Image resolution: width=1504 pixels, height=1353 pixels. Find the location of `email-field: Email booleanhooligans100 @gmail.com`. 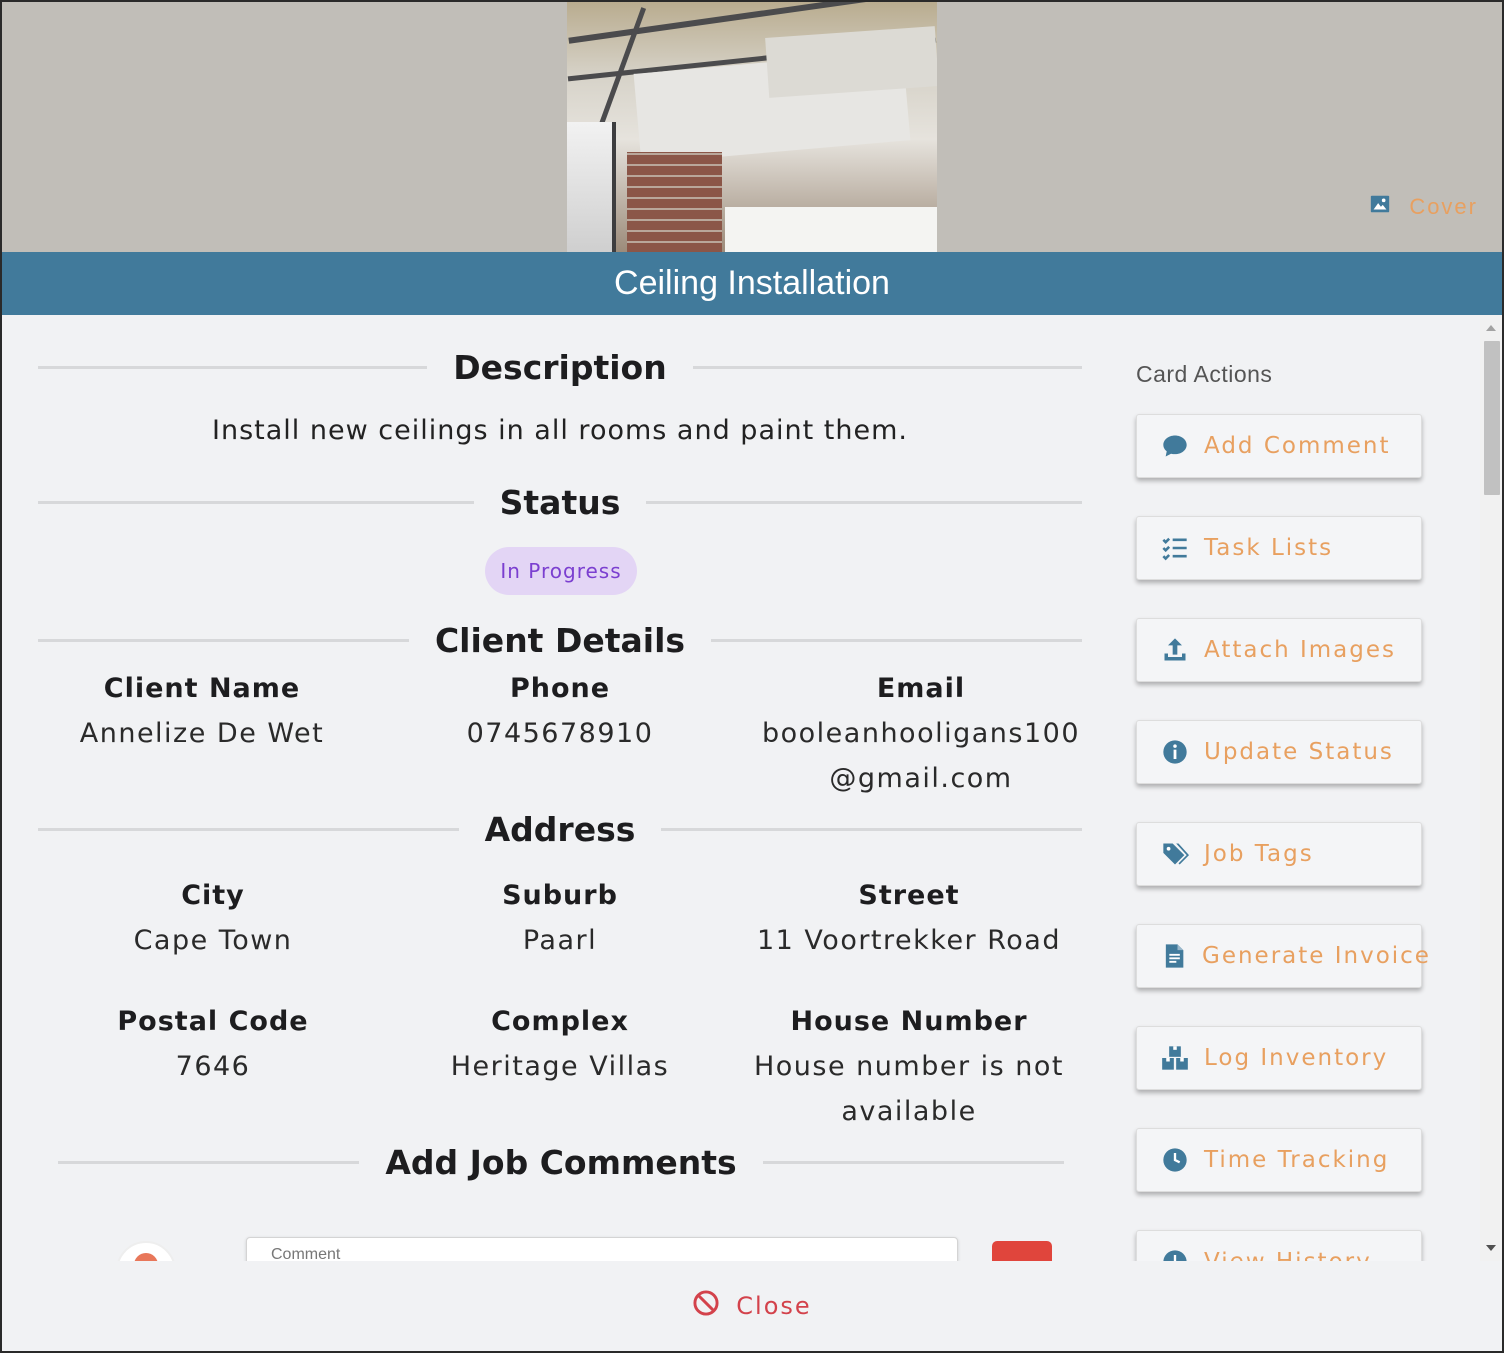

email-field: Email booleanhooligans100 @gmail.com is located at coordinates (921, 734).